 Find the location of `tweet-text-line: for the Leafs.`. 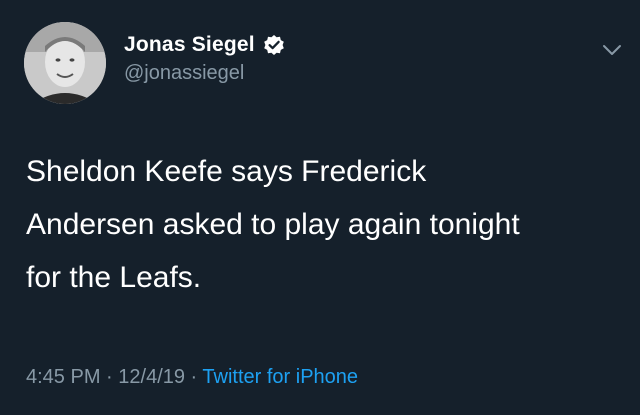

tweet-text-line: for the Leafs. is located at coordinates (114, 277).